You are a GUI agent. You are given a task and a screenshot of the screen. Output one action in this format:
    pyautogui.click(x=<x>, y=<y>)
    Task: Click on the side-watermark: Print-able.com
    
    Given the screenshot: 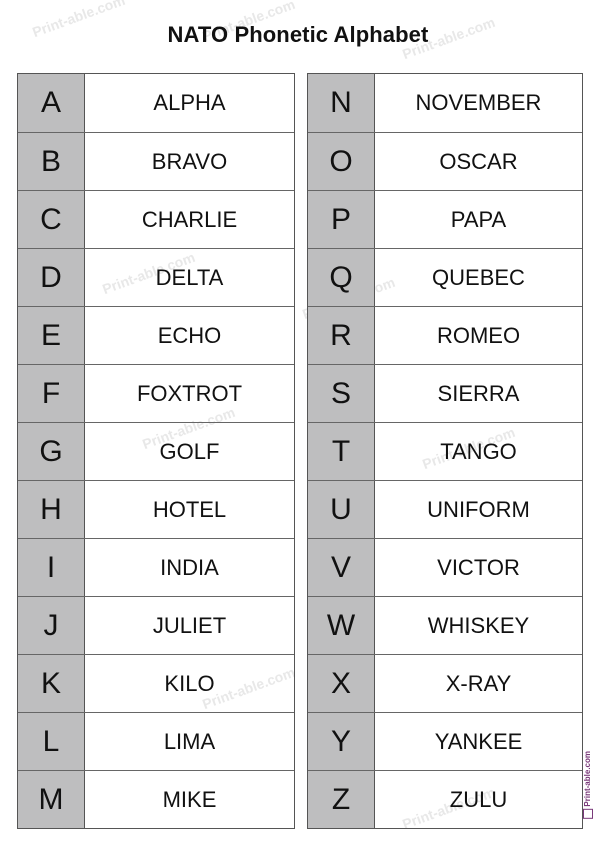 What is the action you would take?
    pyautogui.click(x=588, y=786)
    